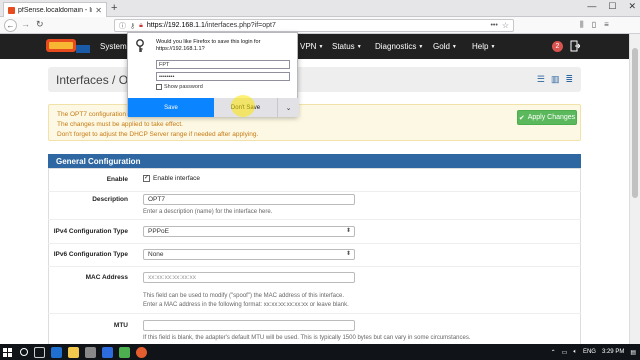 The height and width of the screenshot is (360, 640). What do you see at coordinates (320, 8) in the screenshot?
I see `browser-tabstrip: pfSense.localdomain - Interfac ✕ + — ☐ ✕` at bounding box center [320, 8].